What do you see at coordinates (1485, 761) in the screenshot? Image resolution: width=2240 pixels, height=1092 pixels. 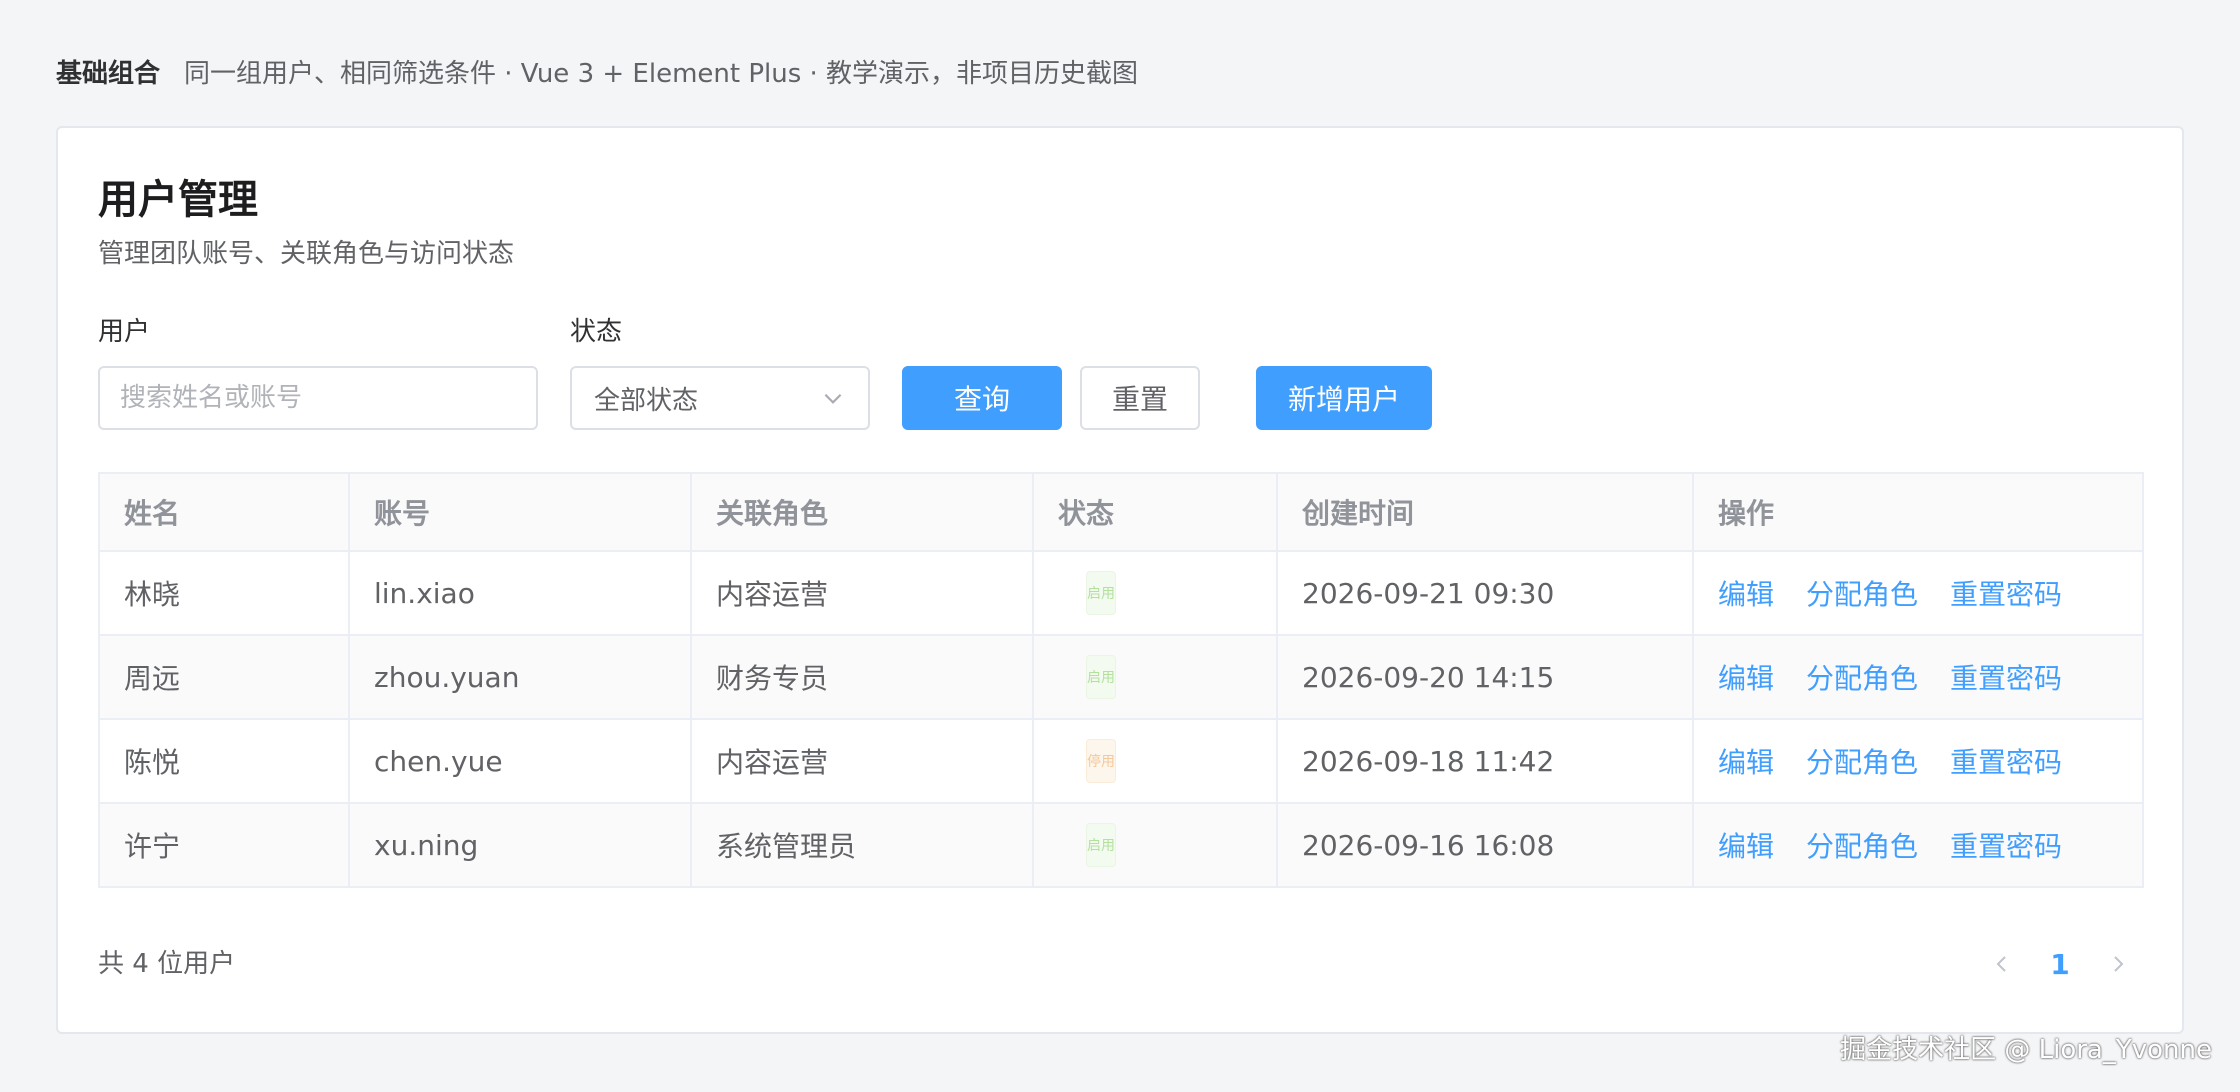 I see `created-time: 2026-09-18 11:42` at bounding box center [1485, 761].